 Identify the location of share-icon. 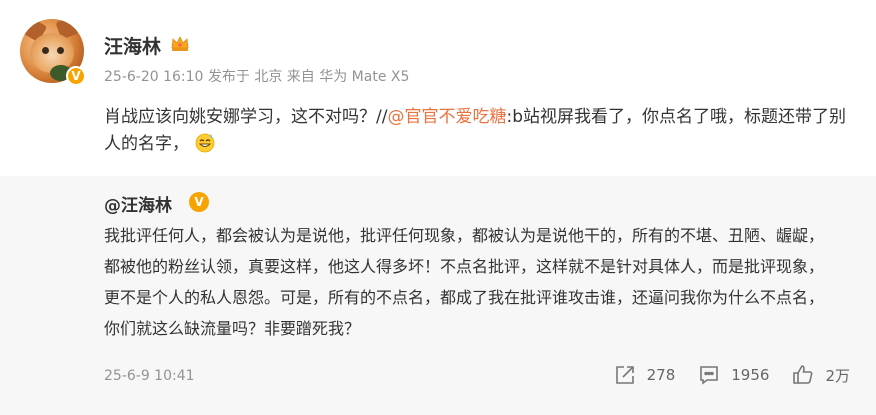
(624, 375).